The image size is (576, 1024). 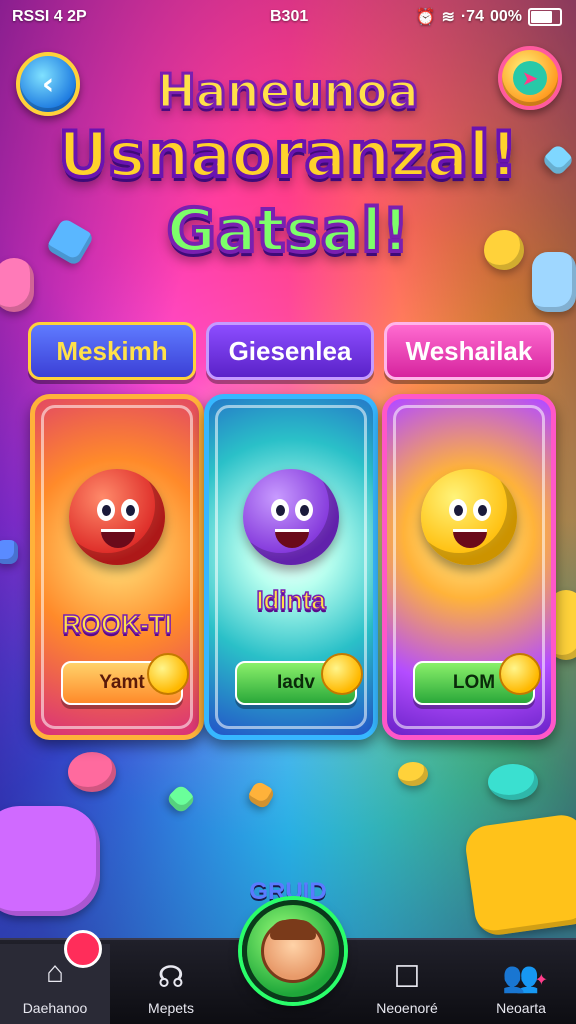 I want to click on profile-button, so click(x=293, y=951).